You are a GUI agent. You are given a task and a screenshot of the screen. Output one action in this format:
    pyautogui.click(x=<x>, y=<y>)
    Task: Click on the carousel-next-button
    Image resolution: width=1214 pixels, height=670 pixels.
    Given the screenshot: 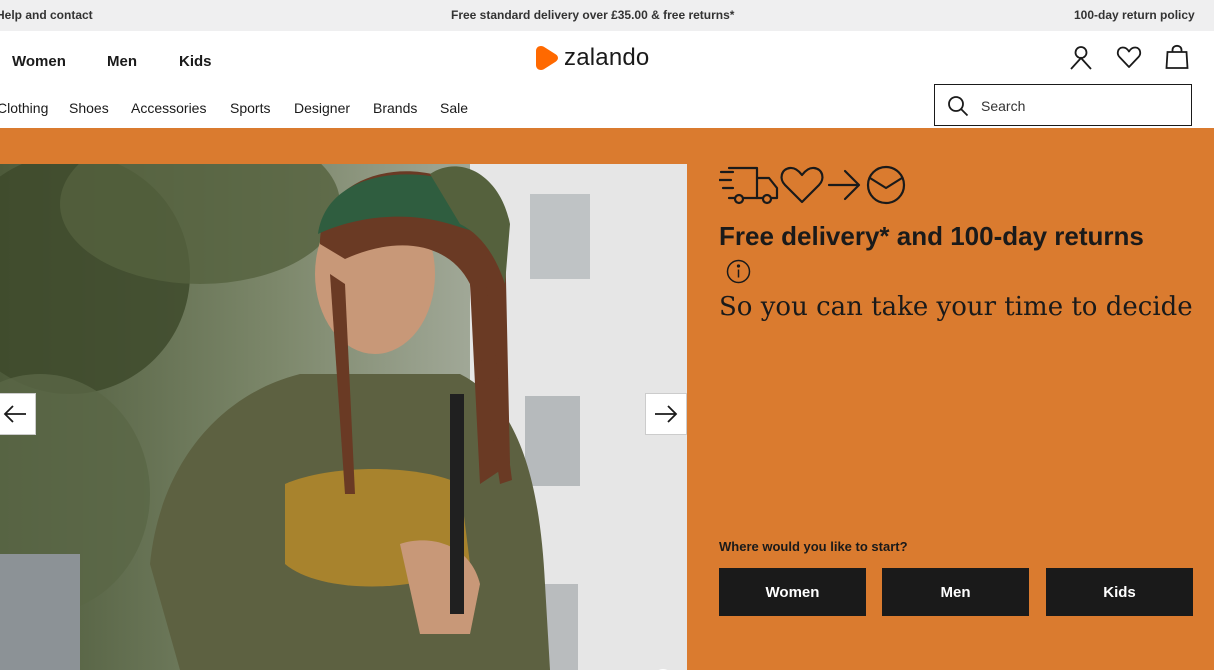 What is the action you would take?
    pyautogui.click(x=666, y=414)
    